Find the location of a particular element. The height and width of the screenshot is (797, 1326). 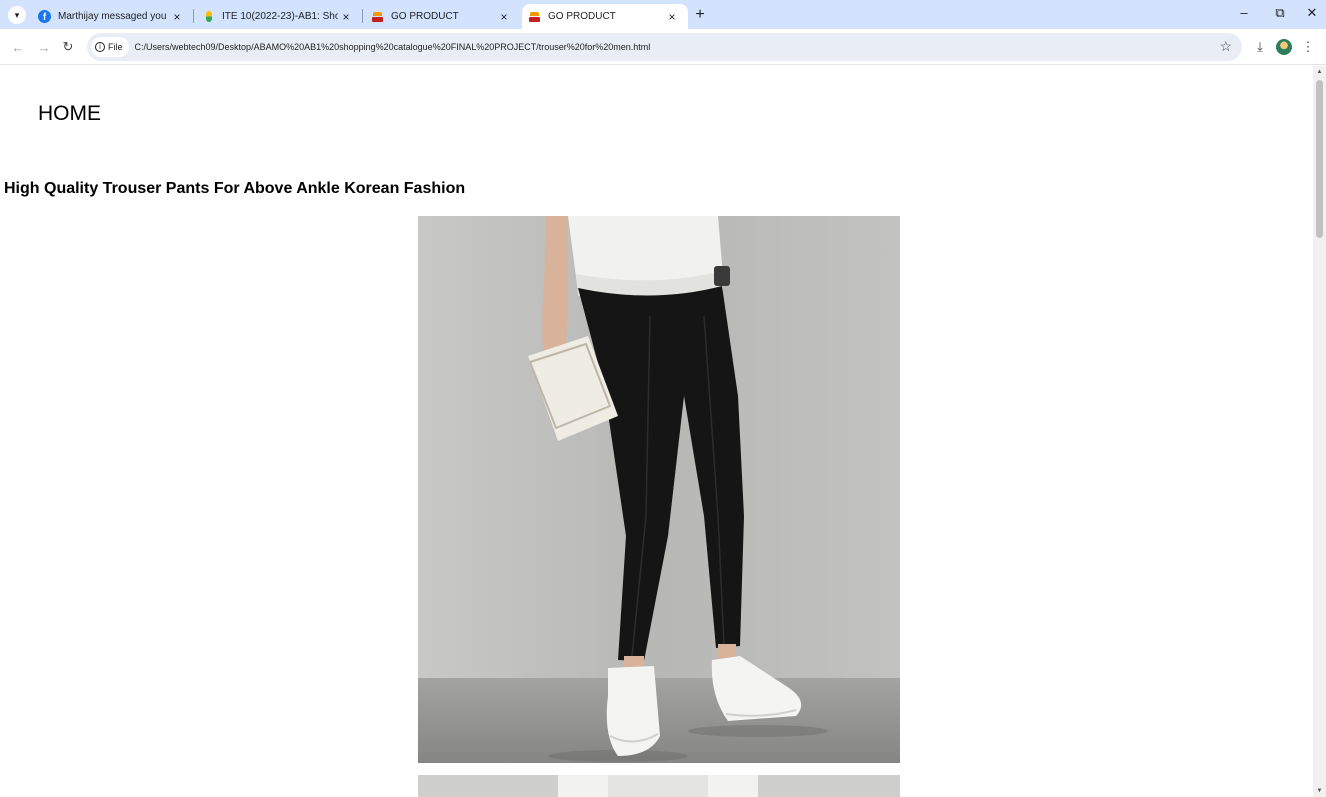

close-window-button: ✕ is located at coordinates (1312, 13).